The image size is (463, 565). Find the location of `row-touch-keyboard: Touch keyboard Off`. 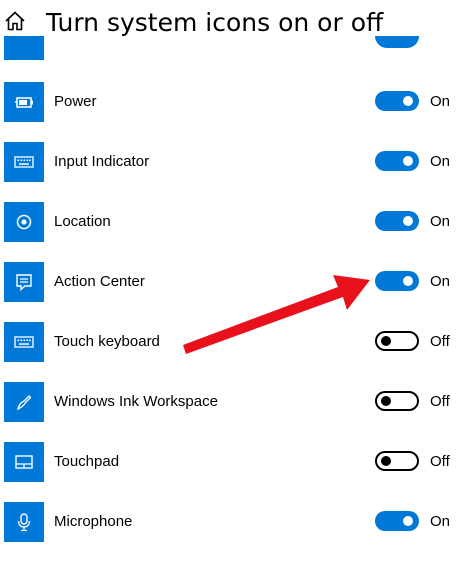

row-touch-keyboard: Touch keyboard Off is located at coordinates (231, 341).